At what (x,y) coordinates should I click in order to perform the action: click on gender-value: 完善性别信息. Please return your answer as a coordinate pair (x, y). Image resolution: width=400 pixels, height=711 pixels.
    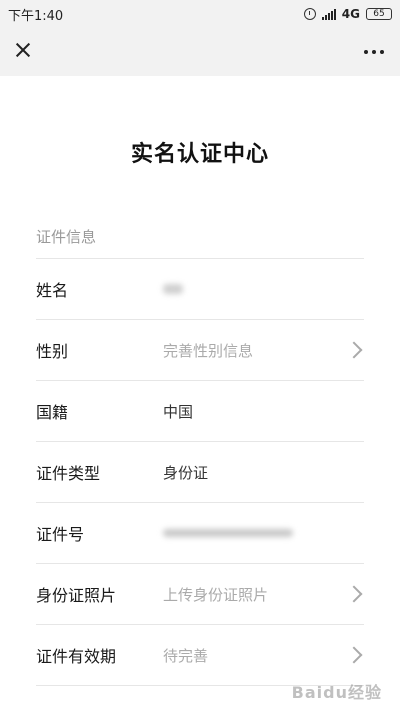
    Looking at the image, I should click on (208, 350).